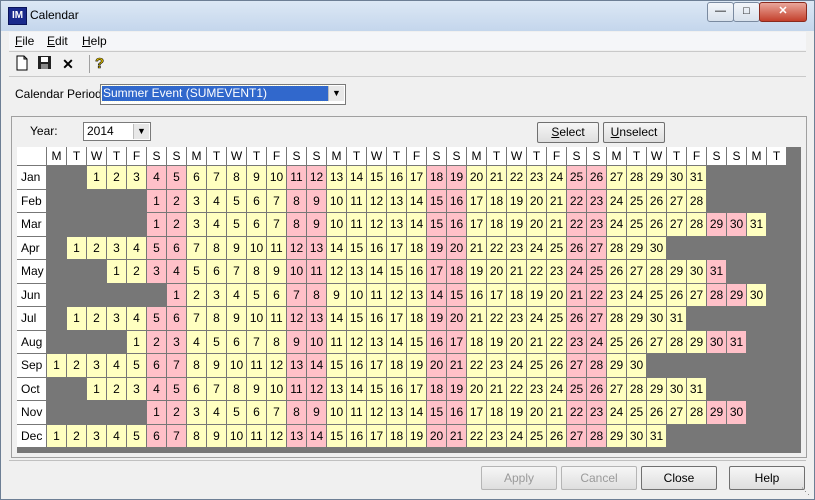  What do you see at coordinates (517, 389) in the screenshot?
I see `day-cell: 22` at bounding box center [517, 389].